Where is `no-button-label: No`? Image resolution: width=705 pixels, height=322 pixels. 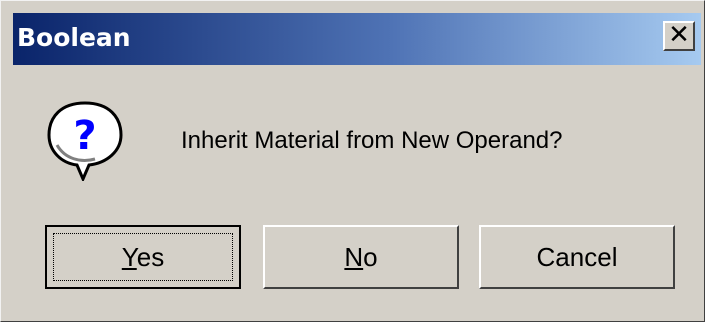 no-button-label: No is located at coordinates (361, 256).